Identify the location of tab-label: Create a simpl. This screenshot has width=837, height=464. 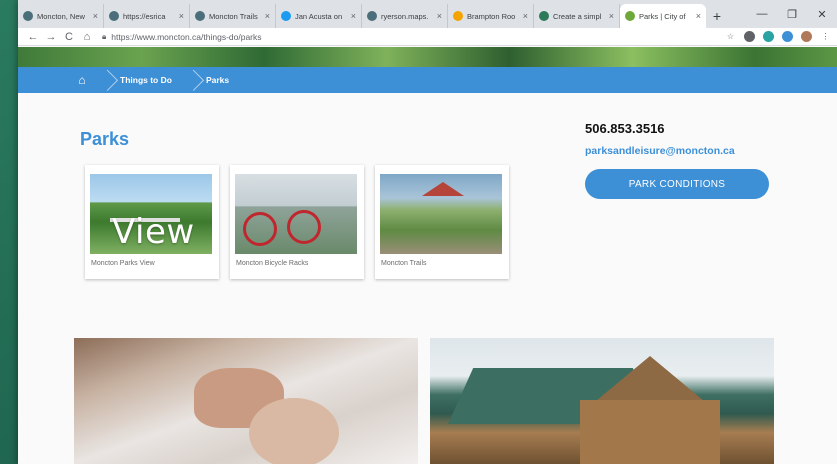
(577, 16).